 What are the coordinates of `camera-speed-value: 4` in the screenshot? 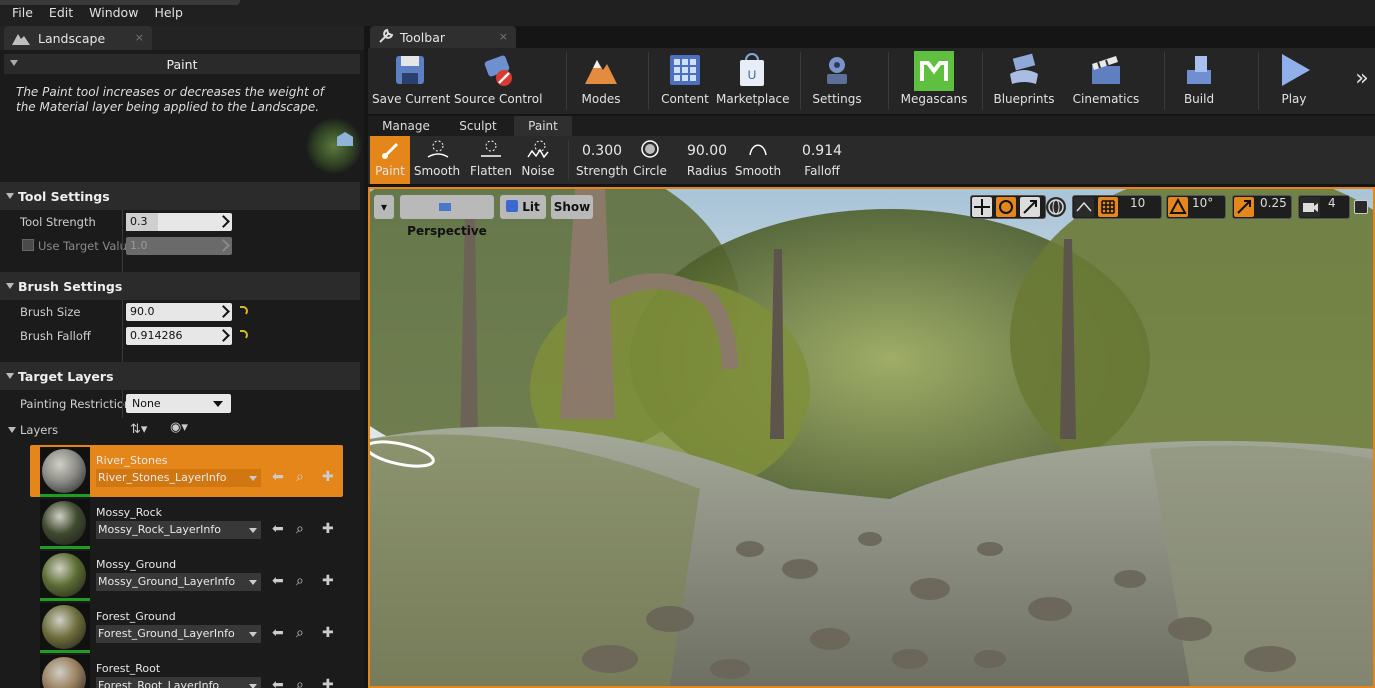 It's located at (1332, 203).